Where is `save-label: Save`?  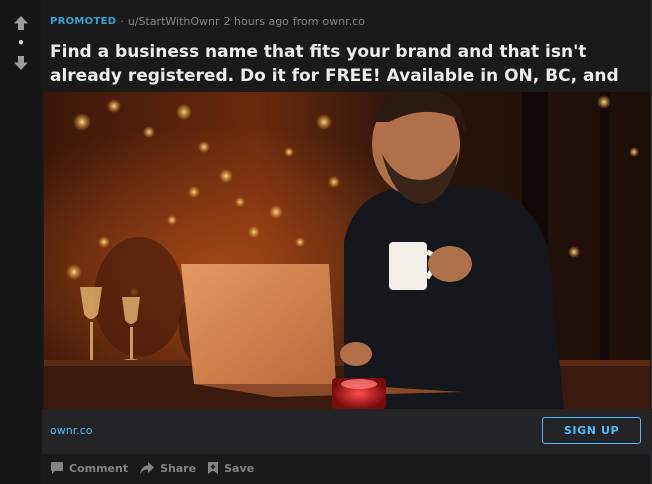
save-label: Save is located at coordinates (239, 468).